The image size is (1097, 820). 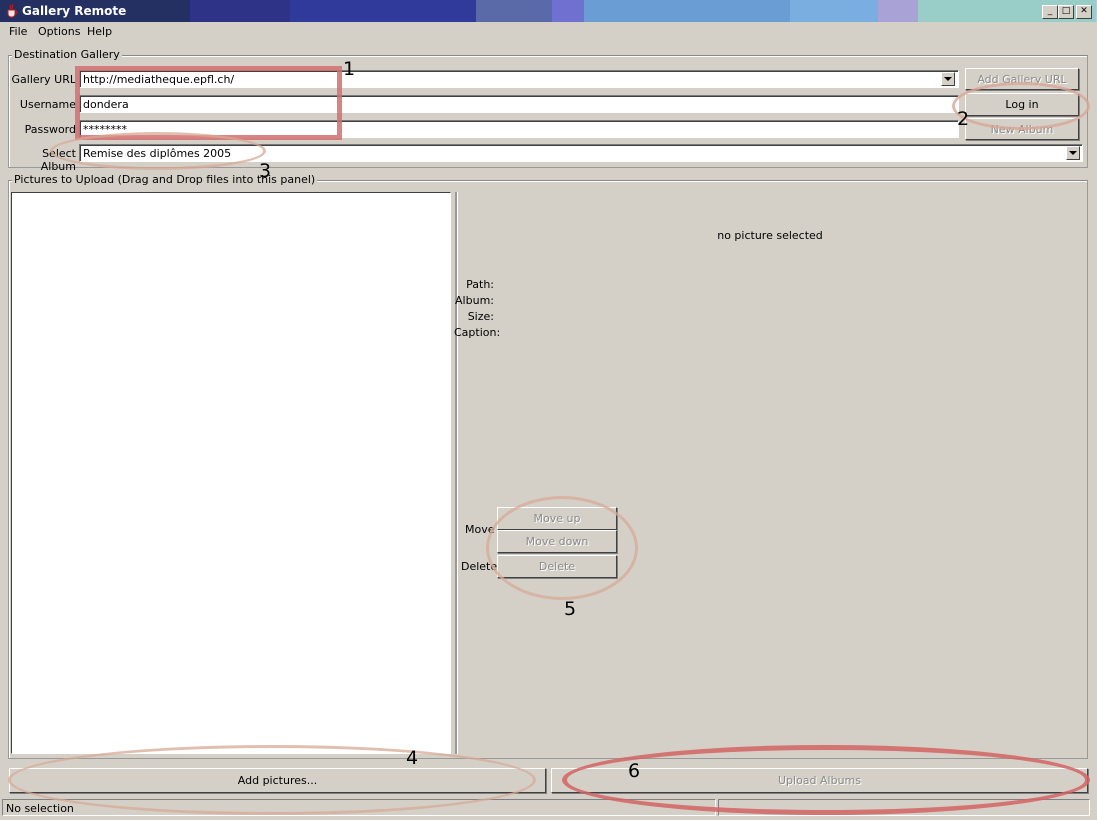 I want to click on annotation-rectangle, so click(x=208, y=103).